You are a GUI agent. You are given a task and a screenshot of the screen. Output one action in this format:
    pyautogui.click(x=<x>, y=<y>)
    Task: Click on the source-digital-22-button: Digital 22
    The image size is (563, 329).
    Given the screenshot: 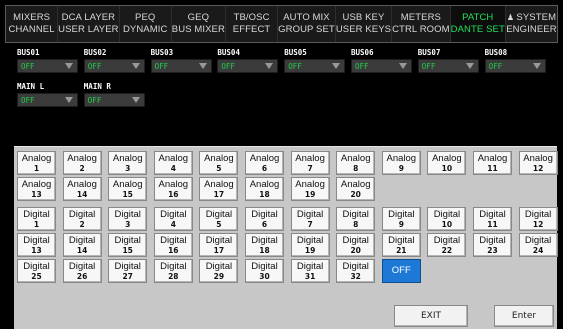 What is the action you would take?
    pyautogui.click(x=447, y=245)
    